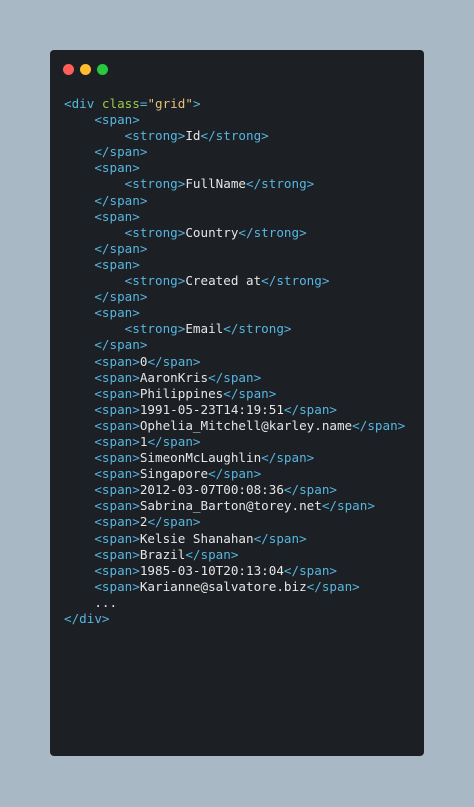 The width and height of the screenshot is (474, 807). I want to click on code-line: <strong>Created at</strong>, so click(242, 281).